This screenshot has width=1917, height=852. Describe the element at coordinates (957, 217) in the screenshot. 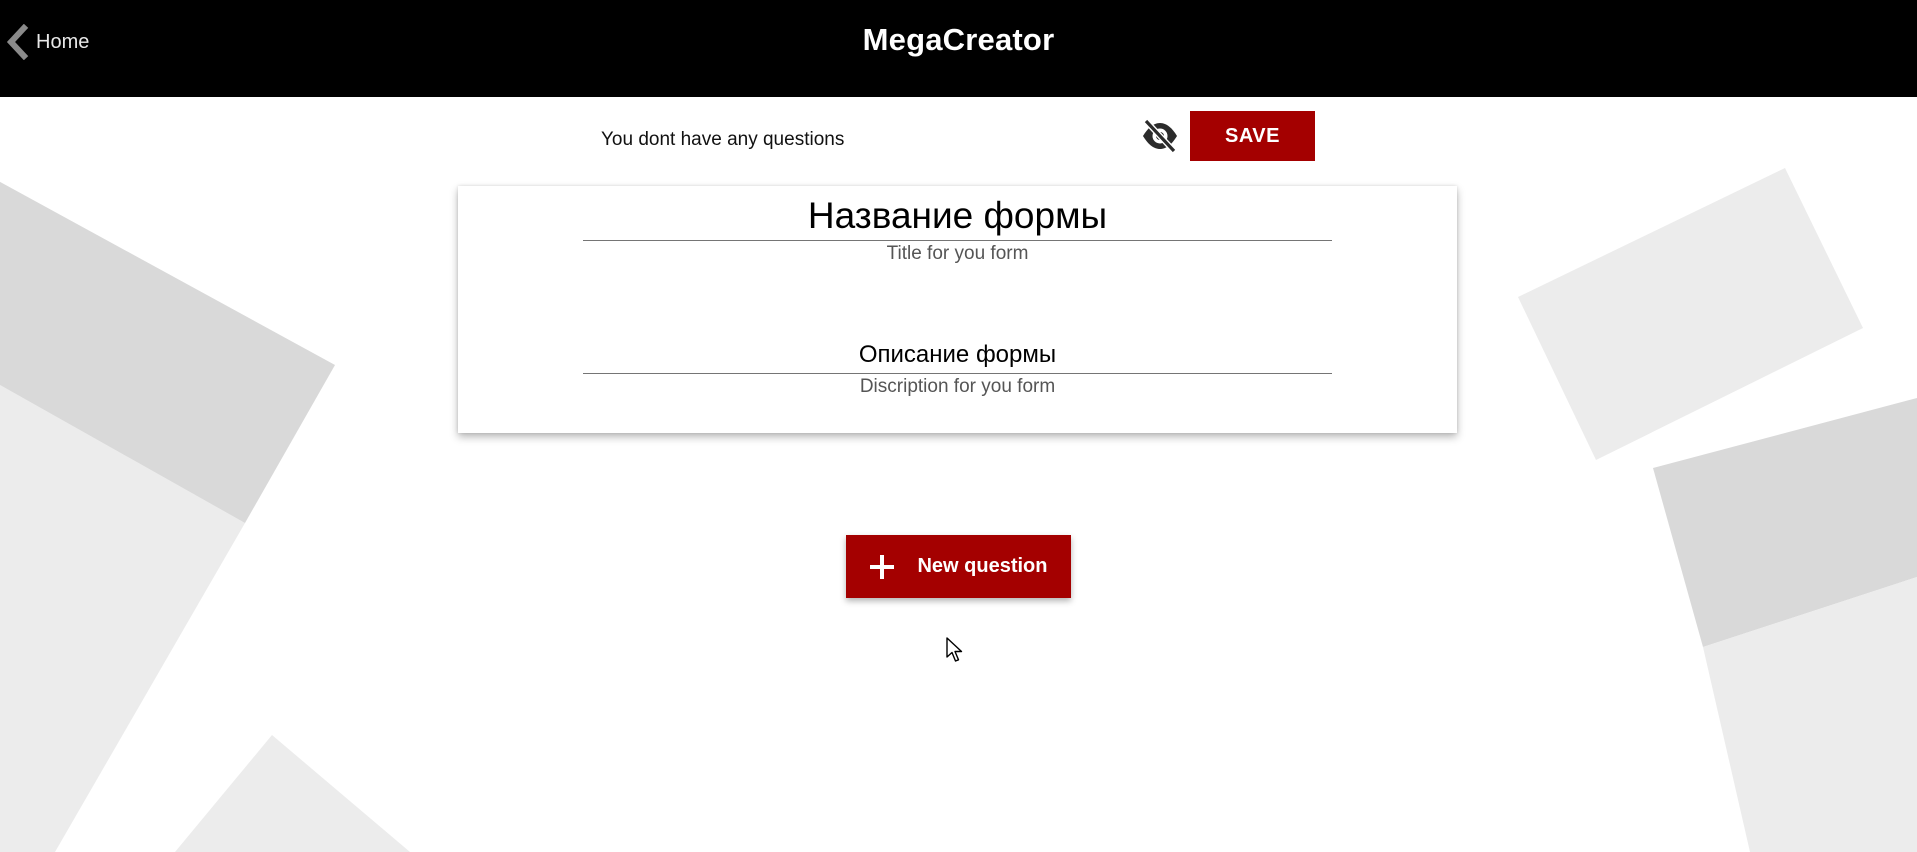

I see `form-title-input: Название формы` at that location.